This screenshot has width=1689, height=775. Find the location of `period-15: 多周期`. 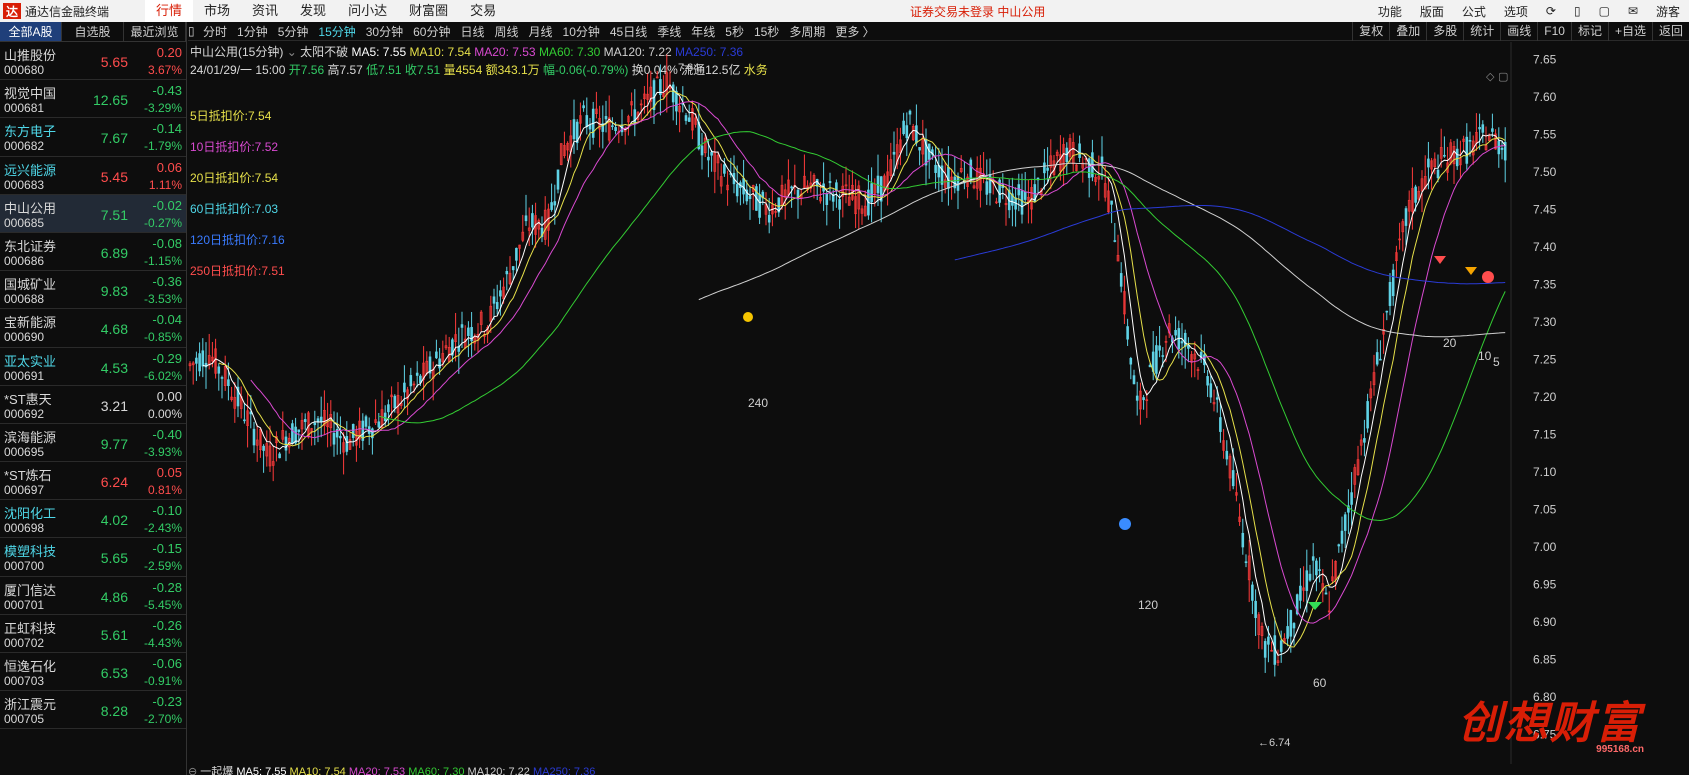

period-15: 多周期 is located at coordinates (807, 31).